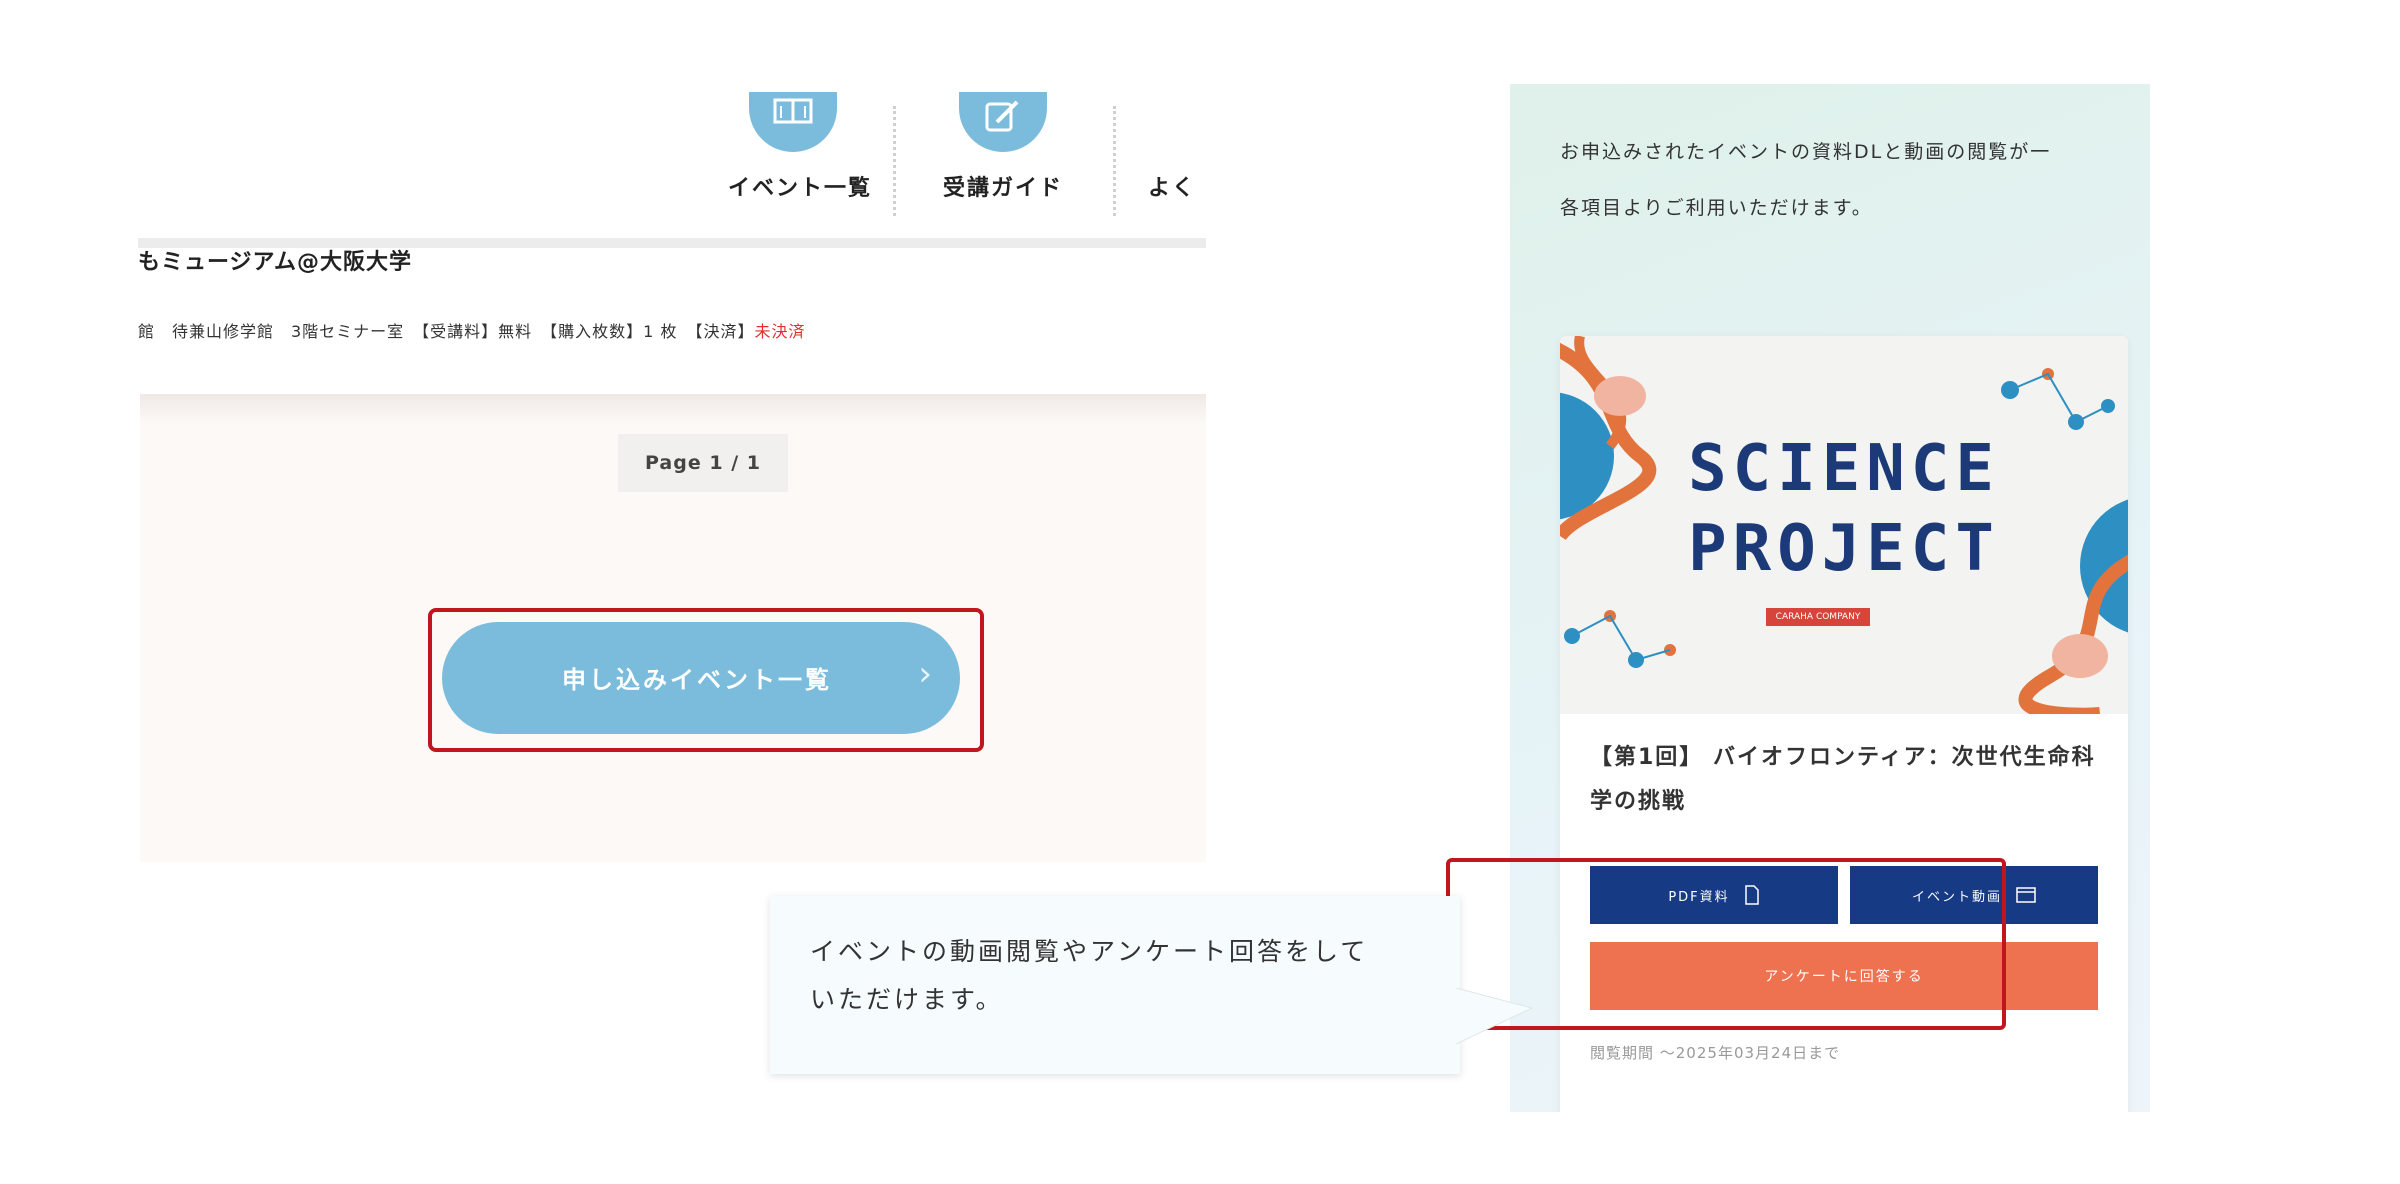 This screenshot has height=1184, width=2400. What do you see at coordinates (800, 188) in the screenshot?
I see `nav-label: イベント一覧` at bounding box center [800, 188].